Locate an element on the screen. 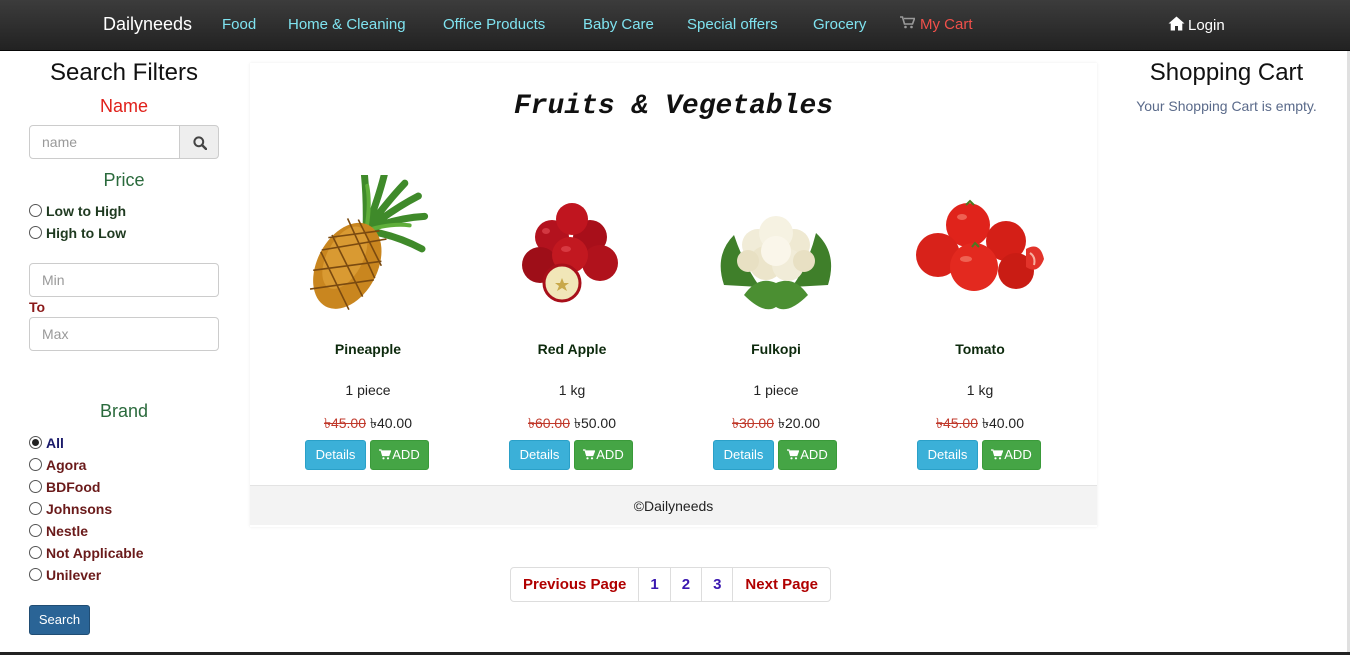 This screenshot has width=1350, height=655. search-filters-title: Search Filters is located at coordinates (124, 72).